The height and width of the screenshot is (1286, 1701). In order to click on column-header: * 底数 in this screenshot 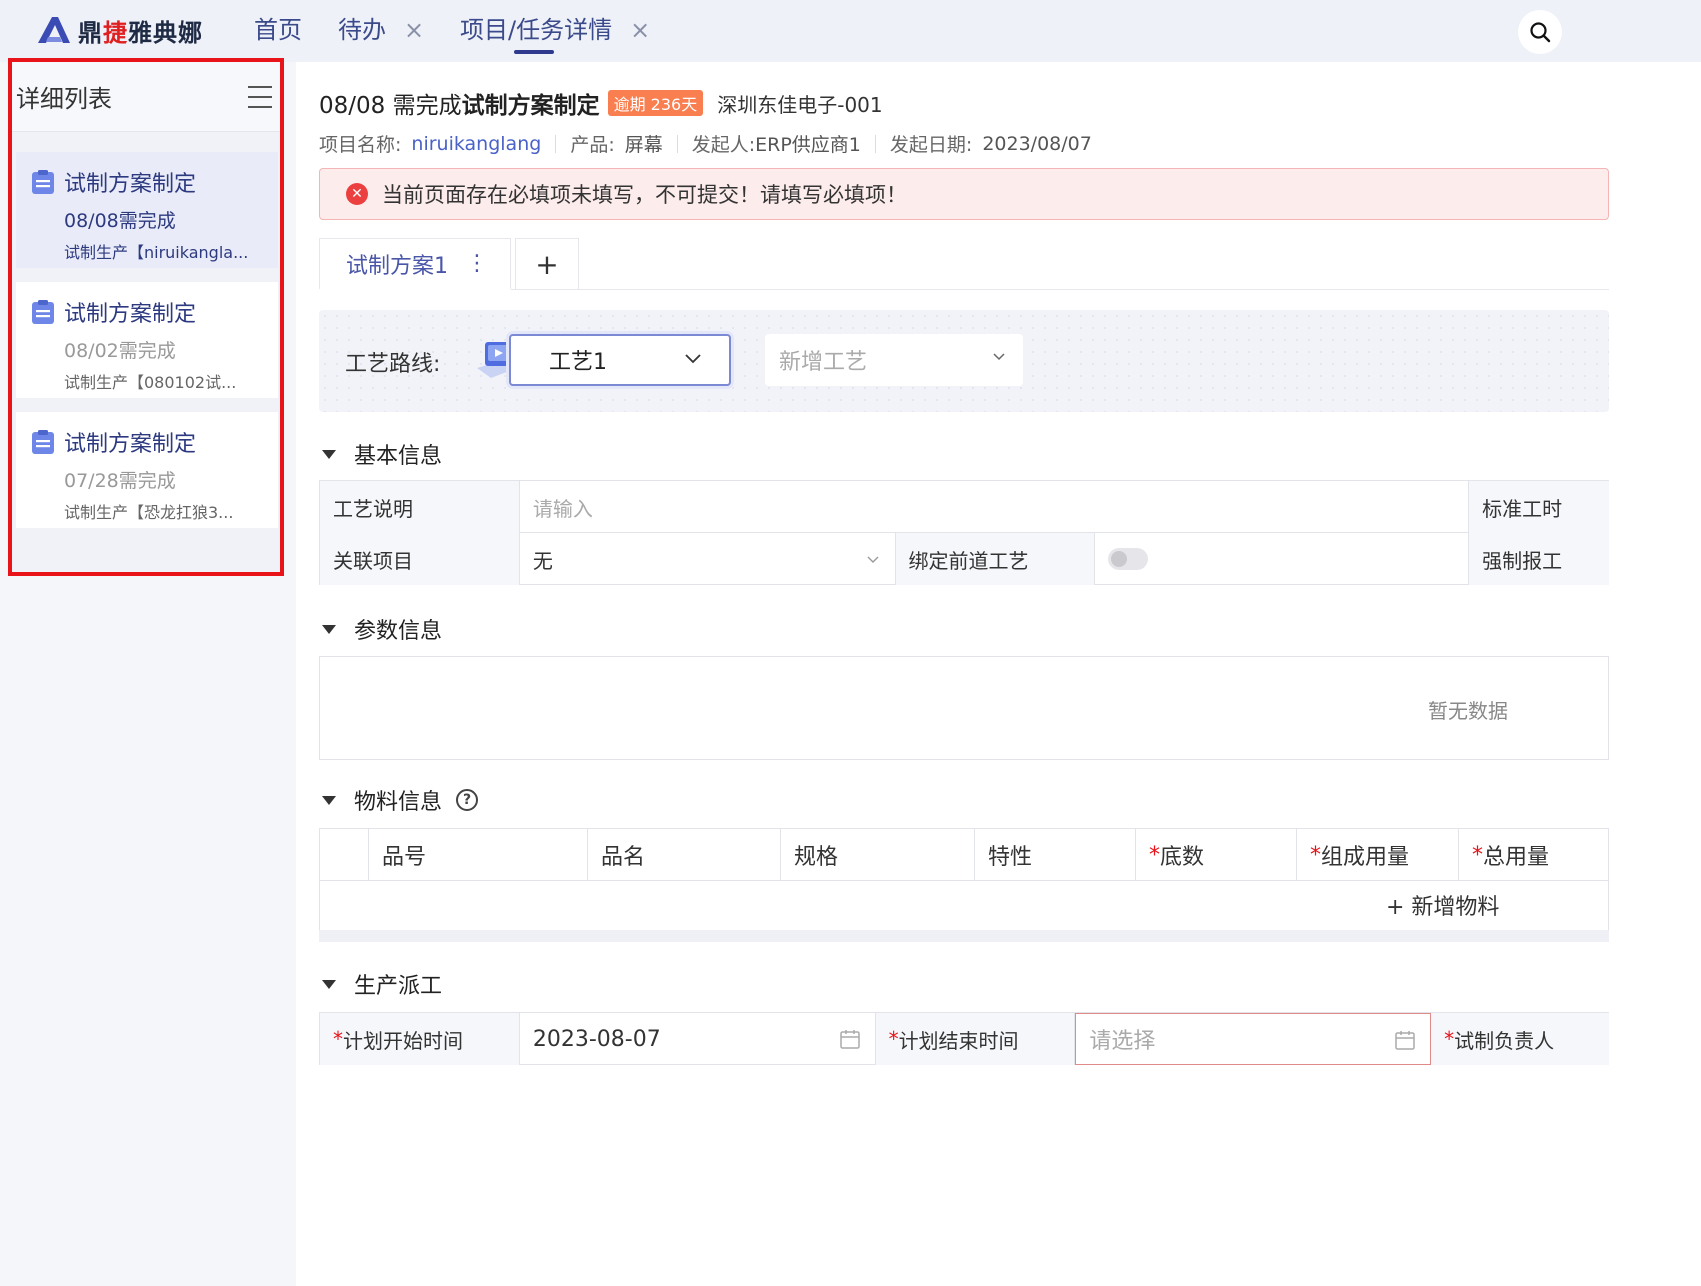, I will do `click(1216, 855)`.